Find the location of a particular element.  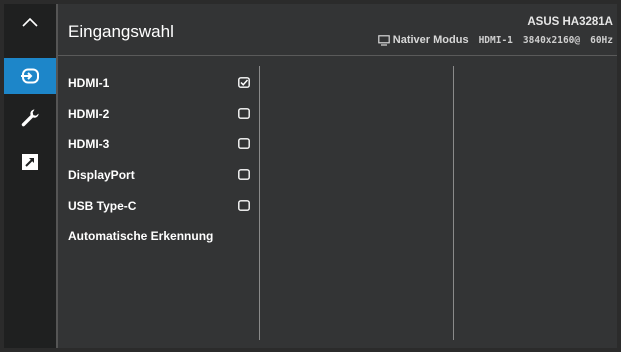

model-name: ASUS HA3281A is located at coordinates (570, 22).